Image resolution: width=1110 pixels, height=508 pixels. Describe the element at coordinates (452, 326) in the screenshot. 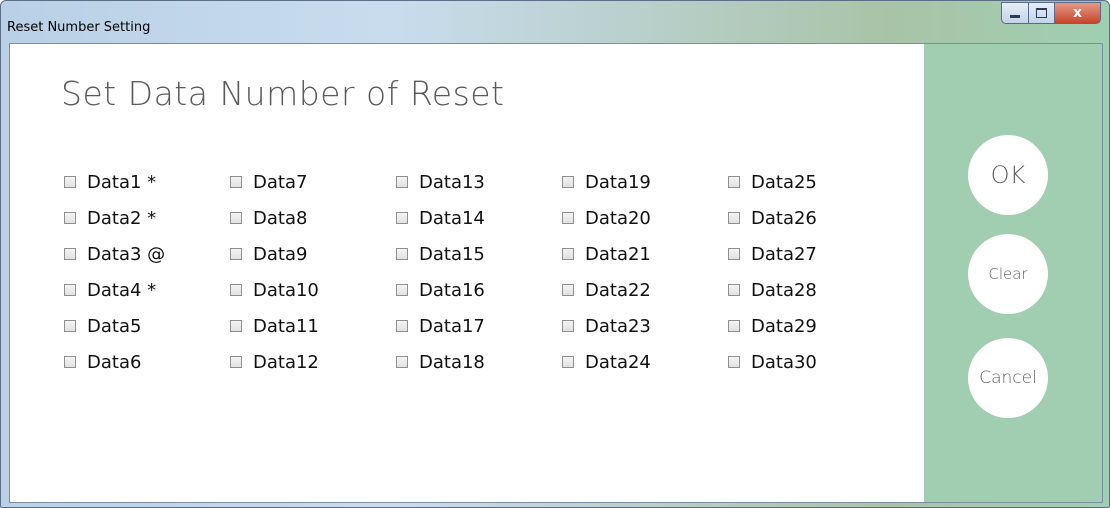

I see `checkbox-label: Data17` at that location.